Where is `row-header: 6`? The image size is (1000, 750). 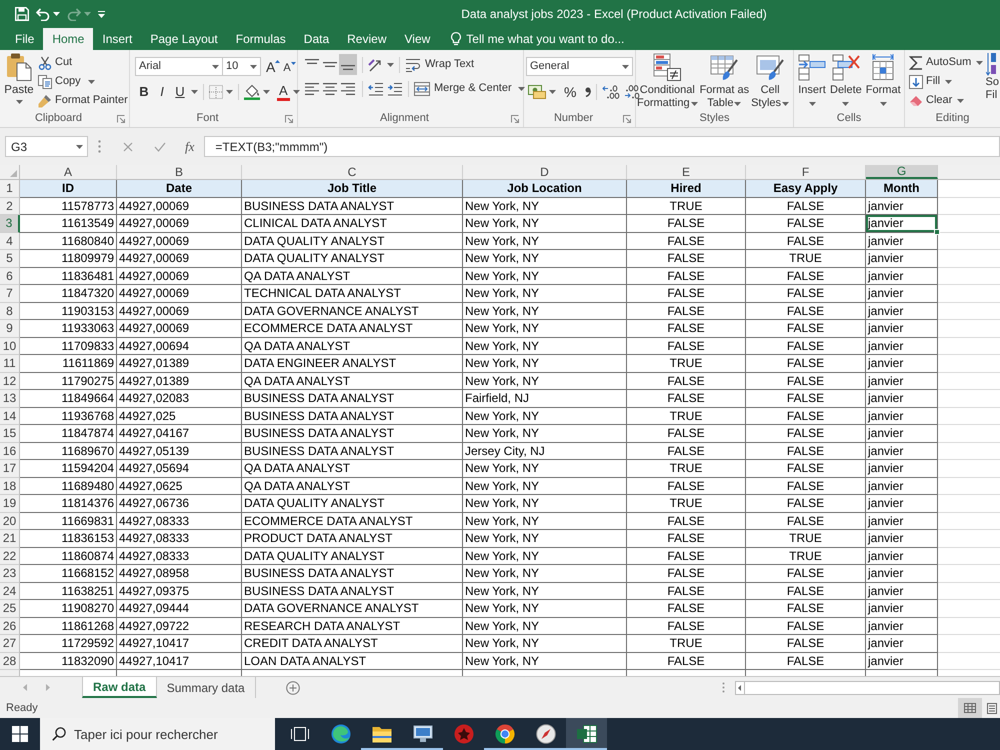
row-header: 6 is located at coordinates (10, 276).